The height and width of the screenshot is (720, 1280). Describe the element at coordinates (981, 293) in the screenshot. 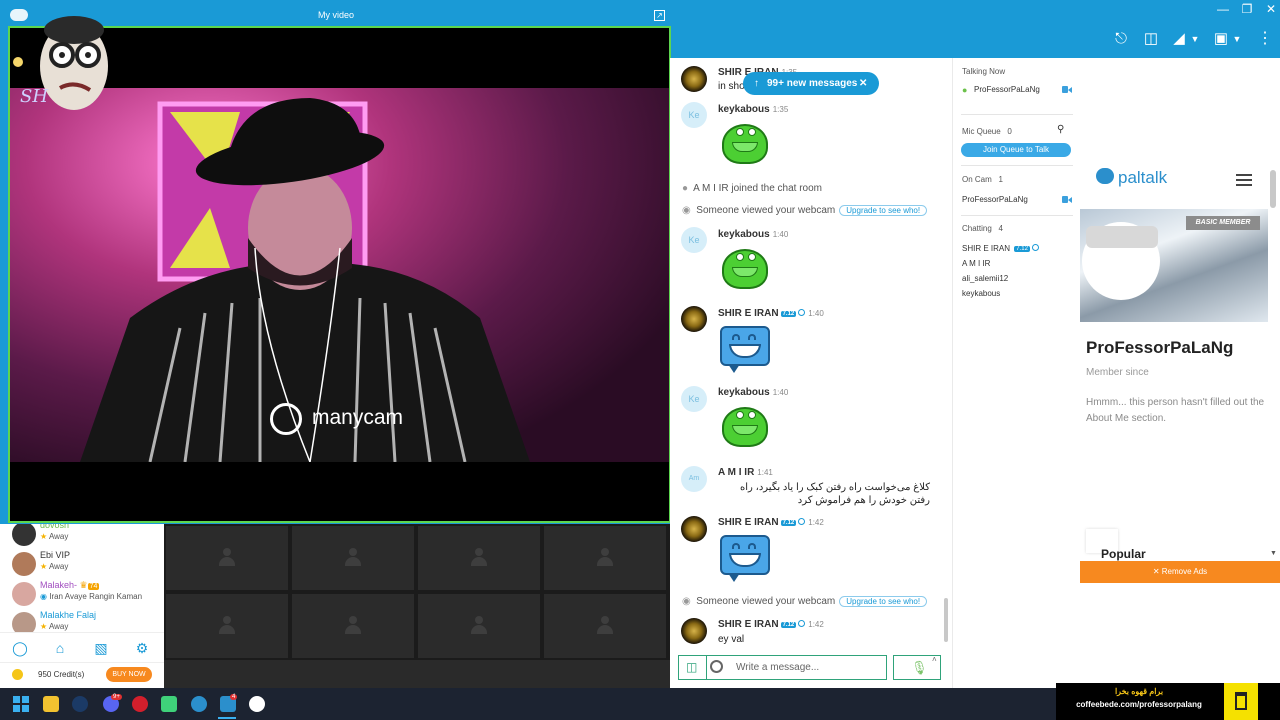

I see `chatting-user: keykabous` at that location.